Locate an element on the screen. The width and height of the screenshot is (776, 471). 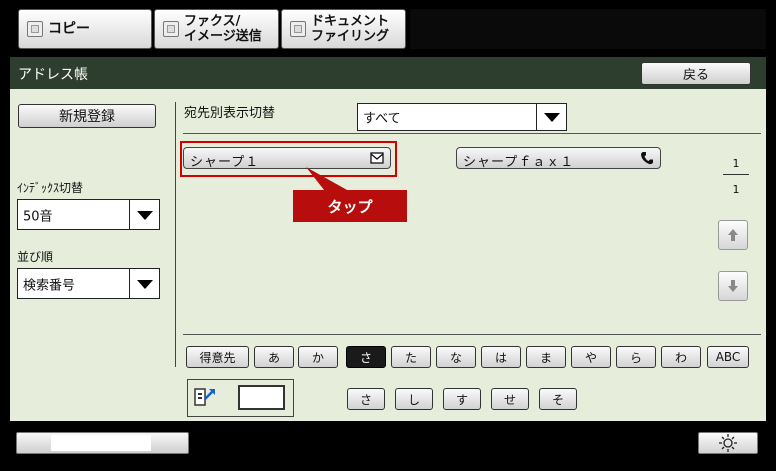
sub-index-key: す is located at coordinates (462, 399).